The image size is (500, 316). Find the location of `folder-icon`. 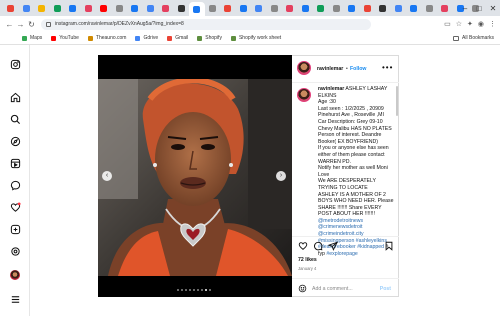

folder-icon is located at coordinates (456, 38).